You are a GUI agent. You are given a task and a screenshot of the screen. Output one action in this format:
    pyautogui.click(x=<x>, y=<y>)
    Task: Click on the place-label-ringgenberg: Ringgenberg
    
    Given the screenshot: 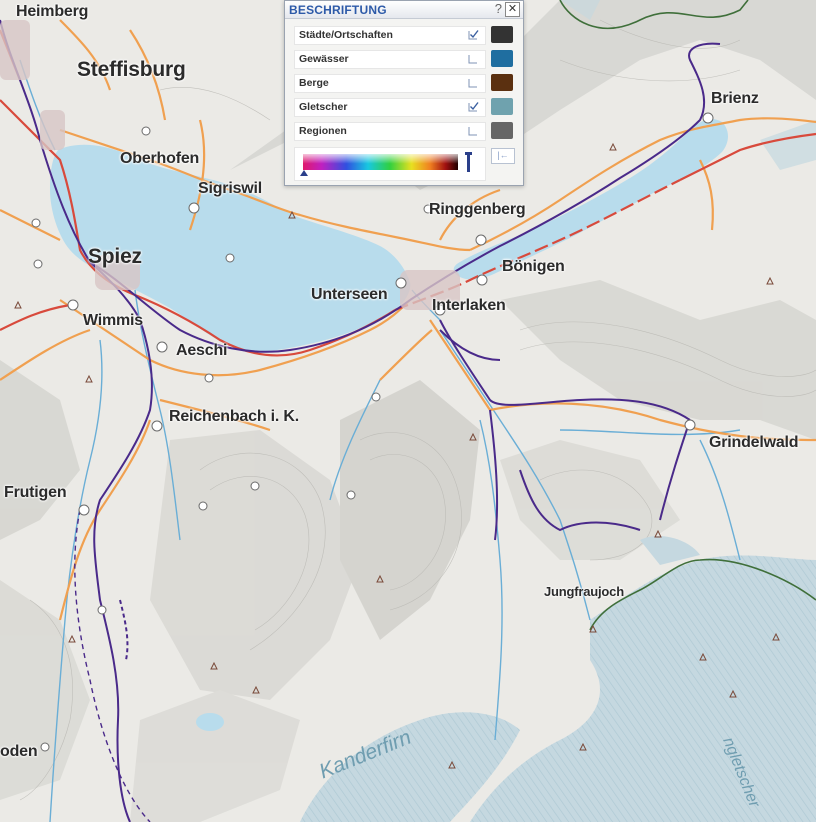 What is the action you would take?
    pyautogui.click(x=477, y=209)
    